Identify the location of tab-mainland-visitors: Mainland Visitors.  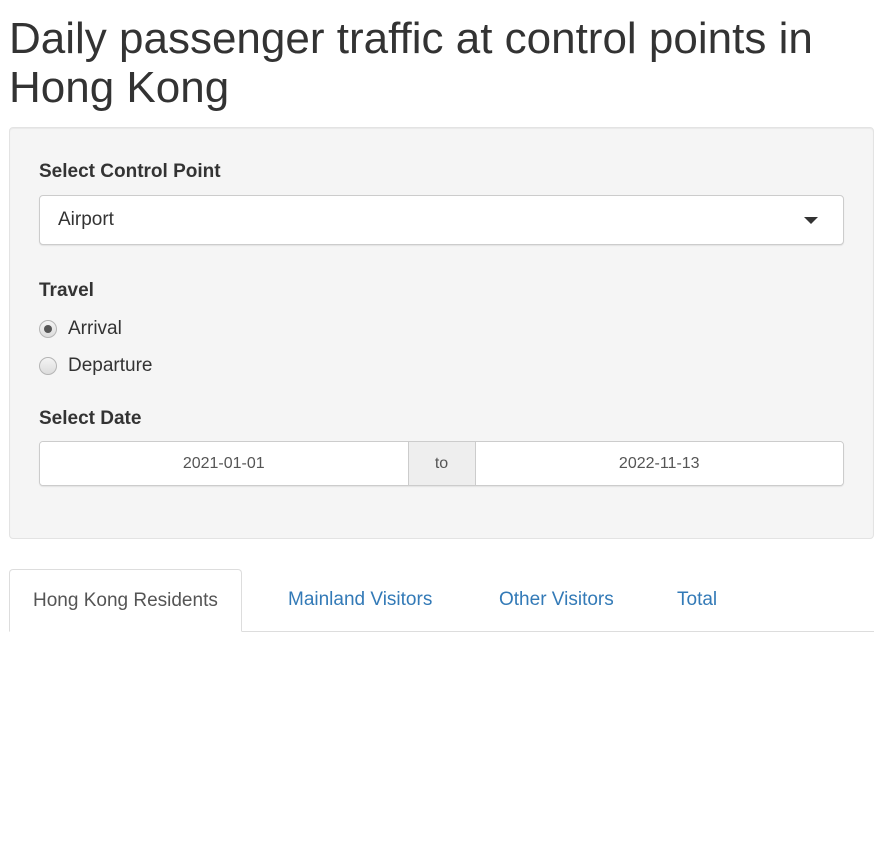
(360, 600).